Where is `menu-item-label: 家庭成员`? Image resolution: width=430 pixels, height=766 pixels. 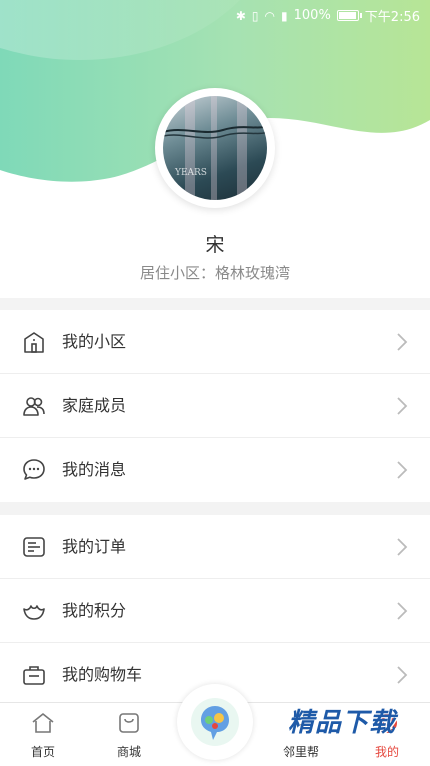 menu-item-label: 家庭成员 is located at coordinates (94, 405).